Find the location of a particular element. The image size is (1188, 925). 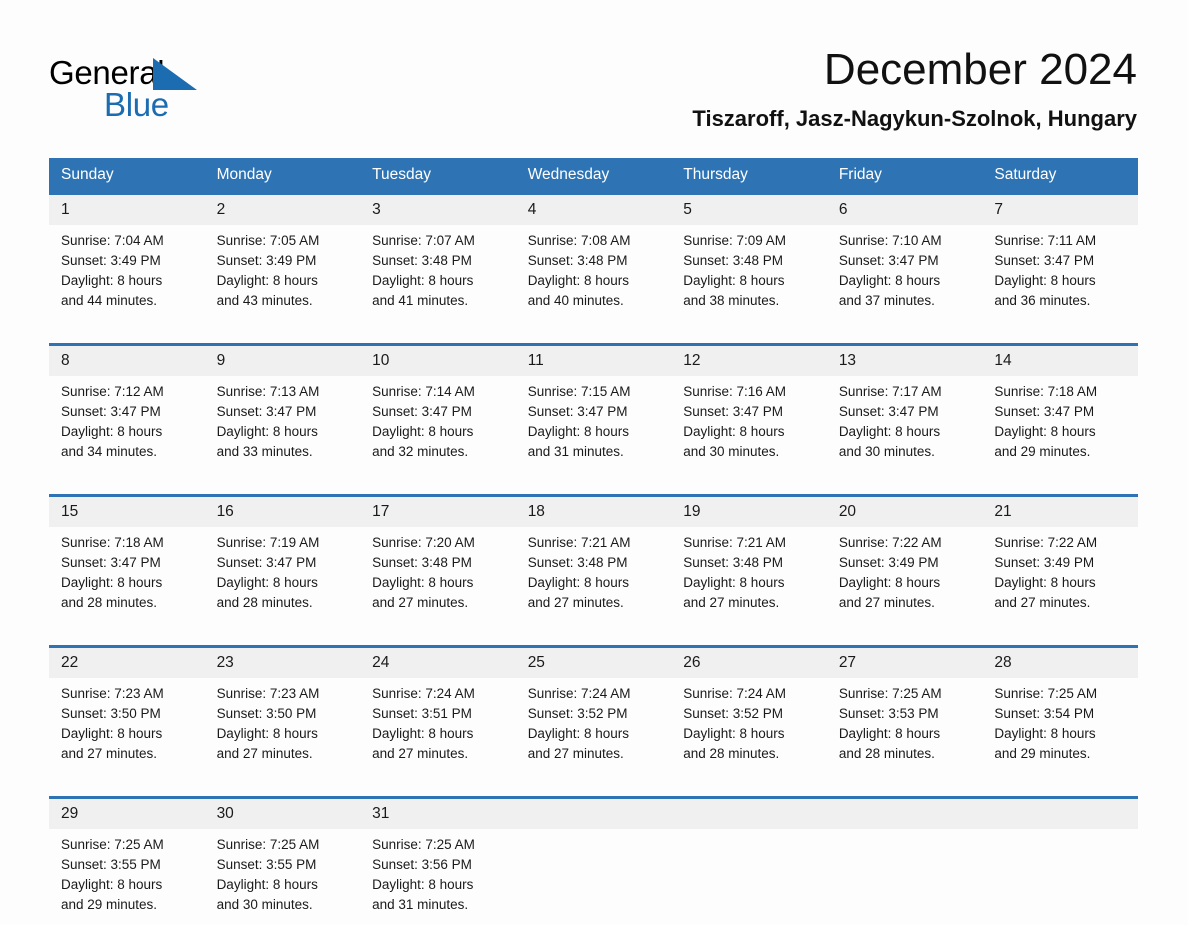

week-daynumber-row: 15 16 17 18 19 20 21 is located at coordinates (593, 512).